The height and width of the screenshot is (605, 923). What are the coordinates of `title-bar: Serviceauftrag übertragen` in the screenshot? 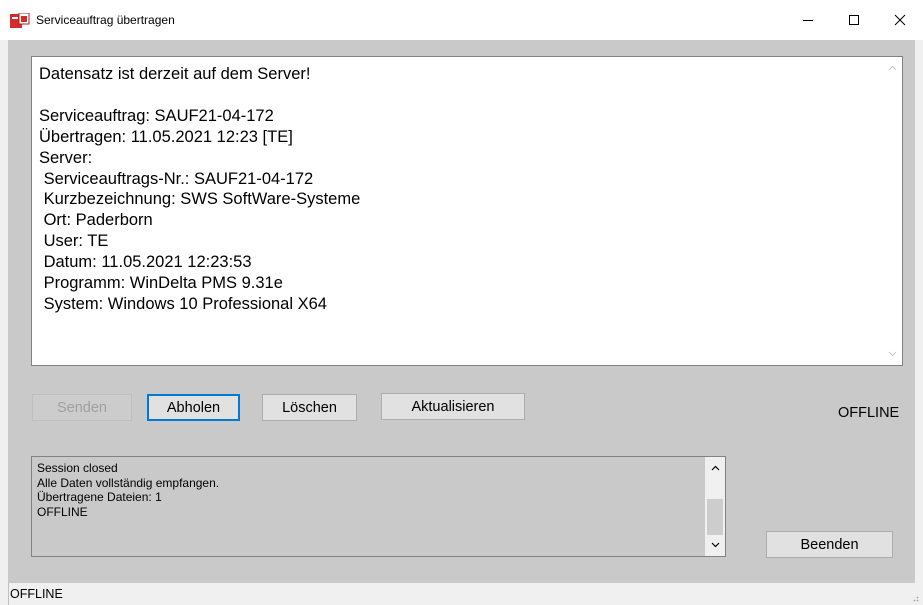 It's located at (461, 20).